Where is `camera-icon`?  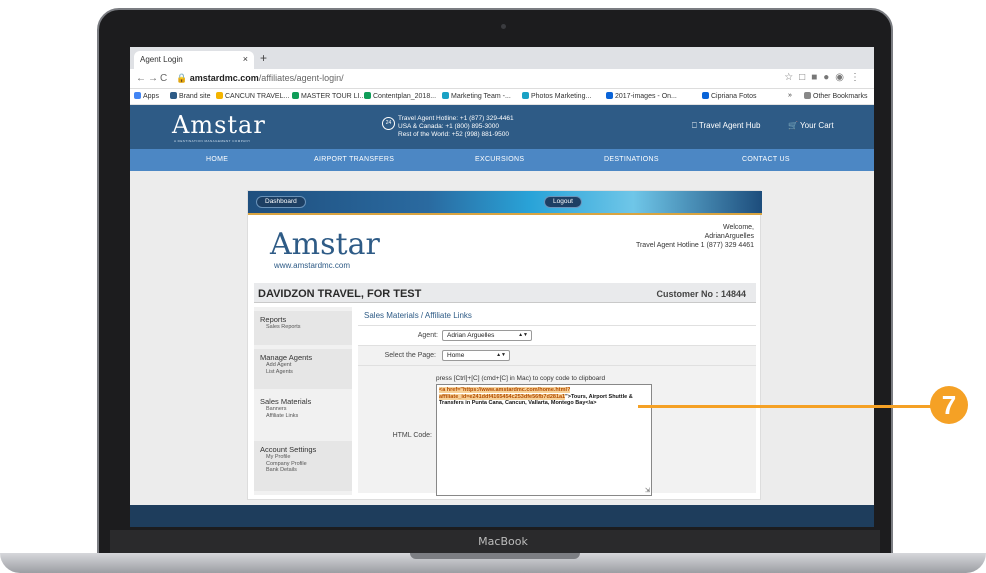
camera-icon is located at coordinates (503, 26).